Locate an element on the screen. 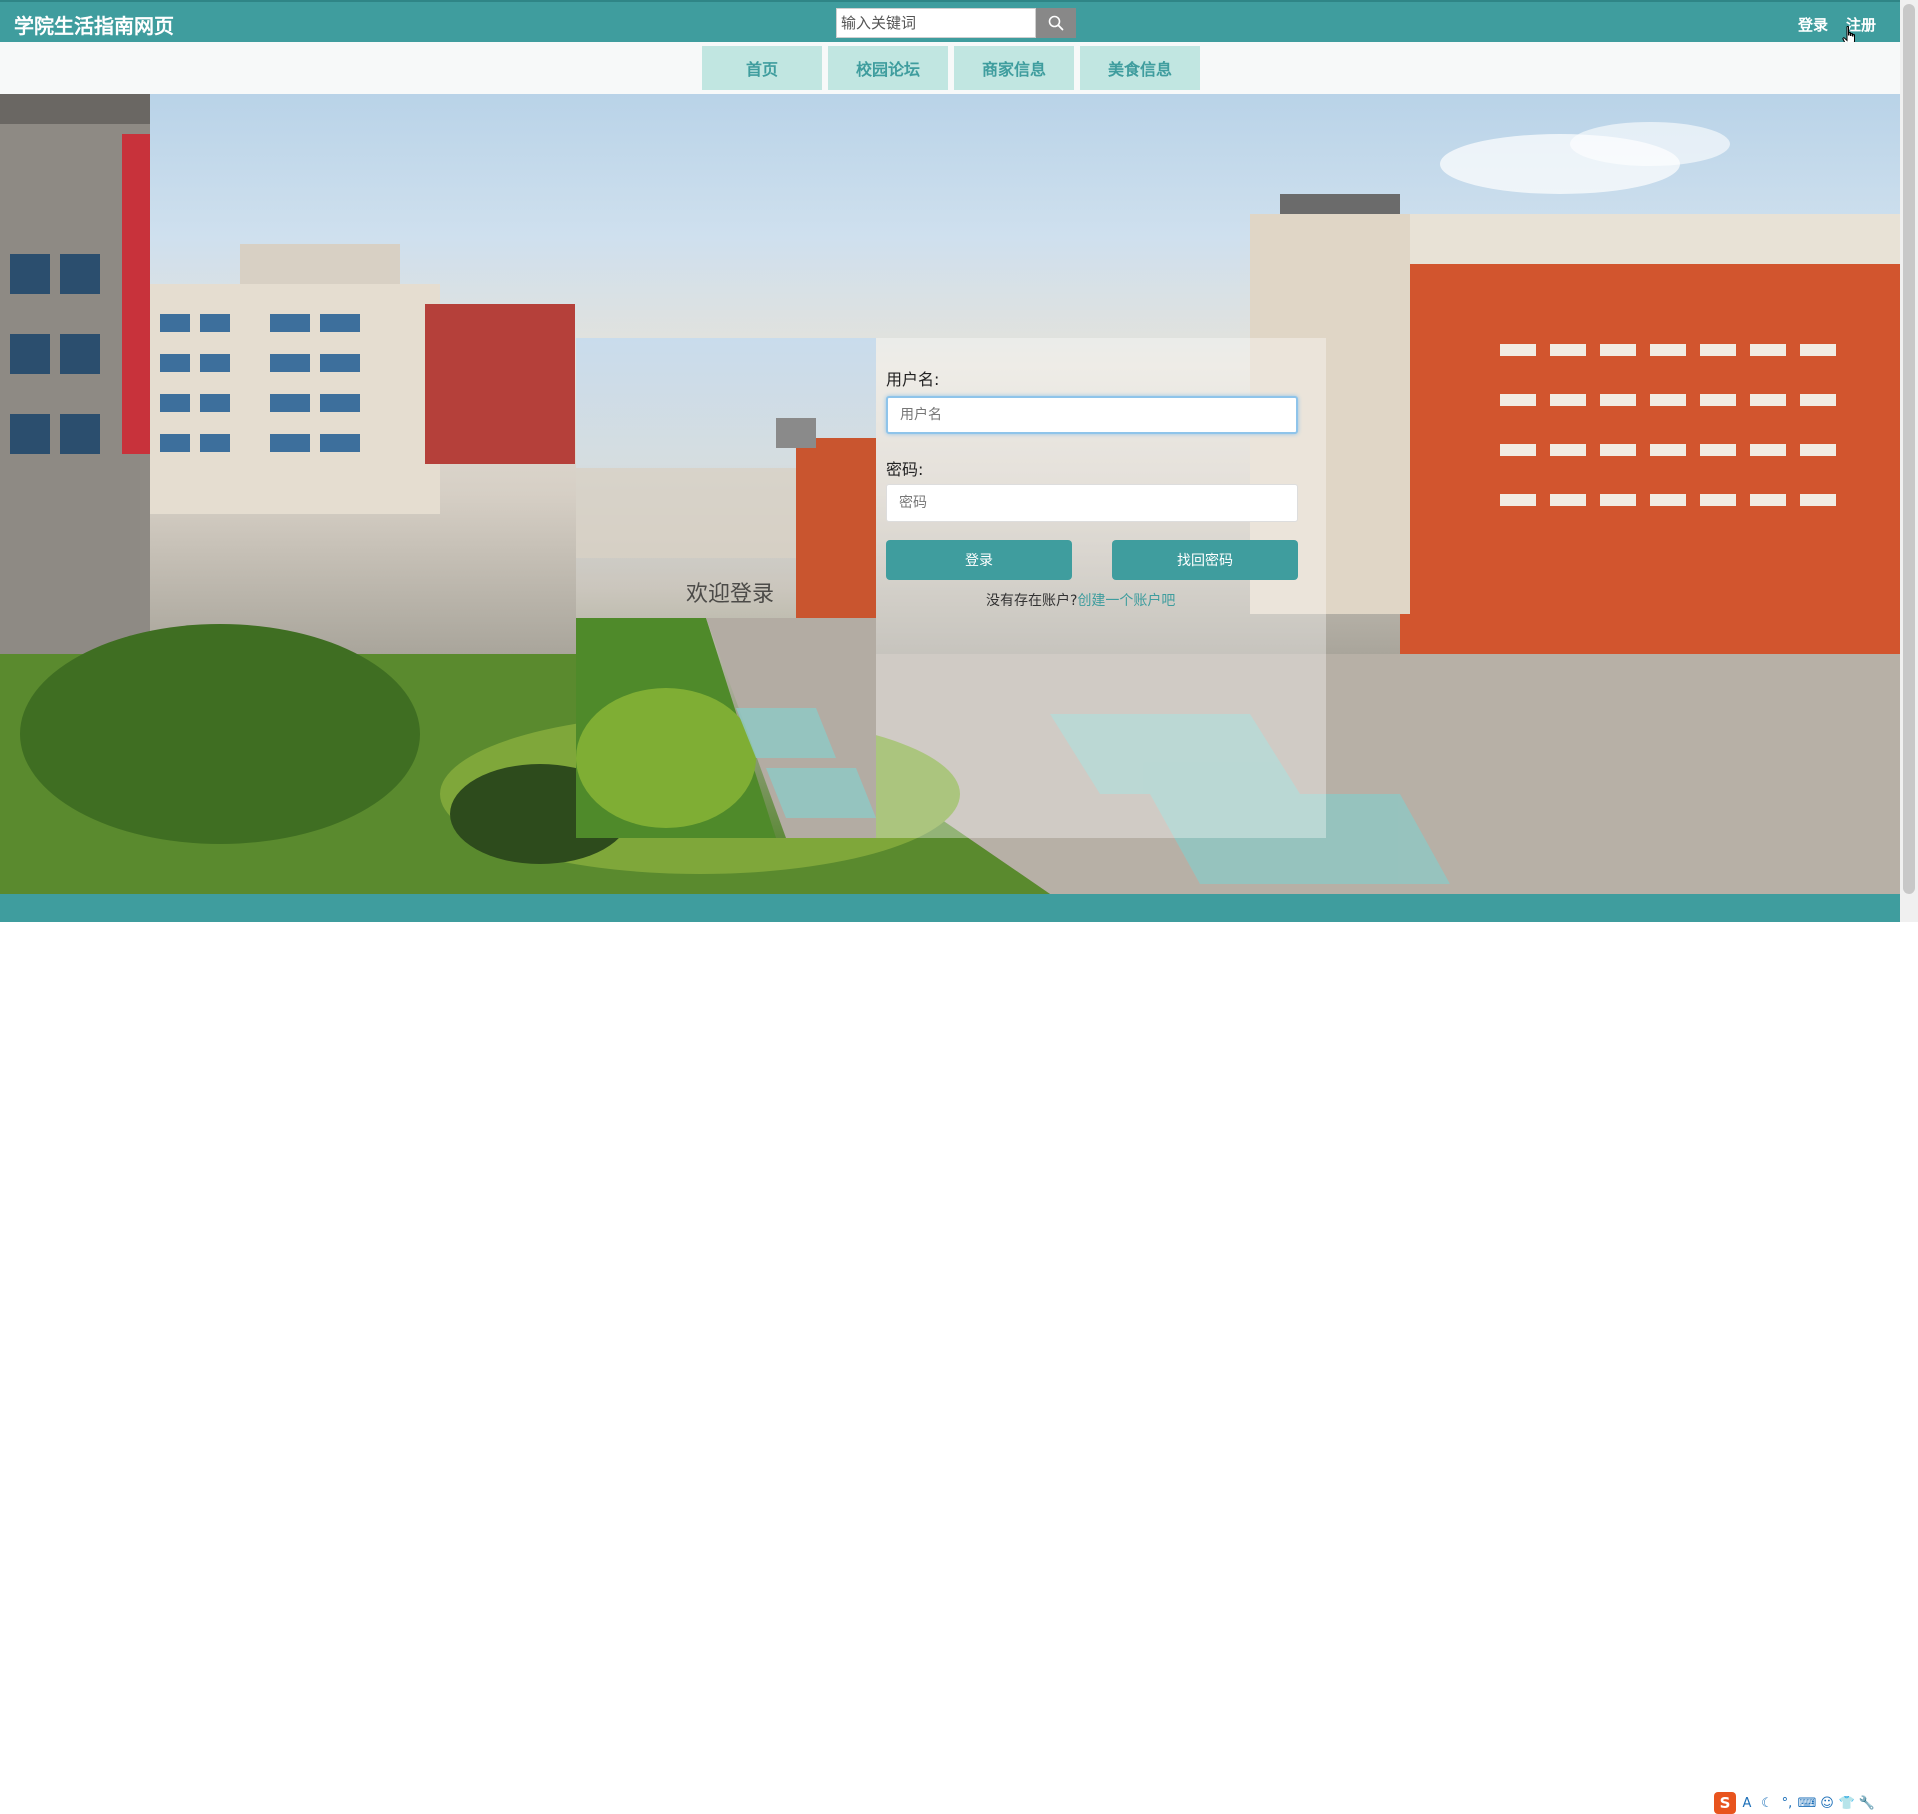  auth-links: 登录 注册 is located at coordinates (1837, 24).